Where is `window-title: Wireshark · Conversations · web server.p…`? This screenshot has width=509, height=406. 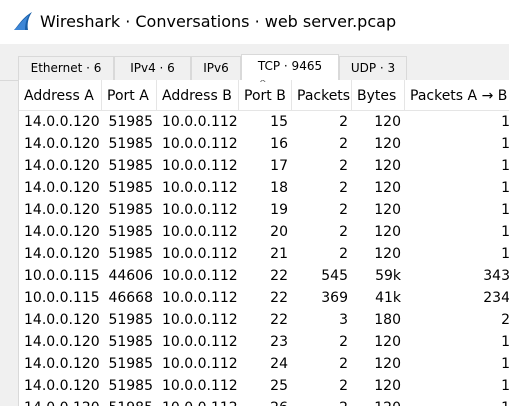 window-title: Wireshark · Conversations · web server.p… is located at coordinates (218, 21).